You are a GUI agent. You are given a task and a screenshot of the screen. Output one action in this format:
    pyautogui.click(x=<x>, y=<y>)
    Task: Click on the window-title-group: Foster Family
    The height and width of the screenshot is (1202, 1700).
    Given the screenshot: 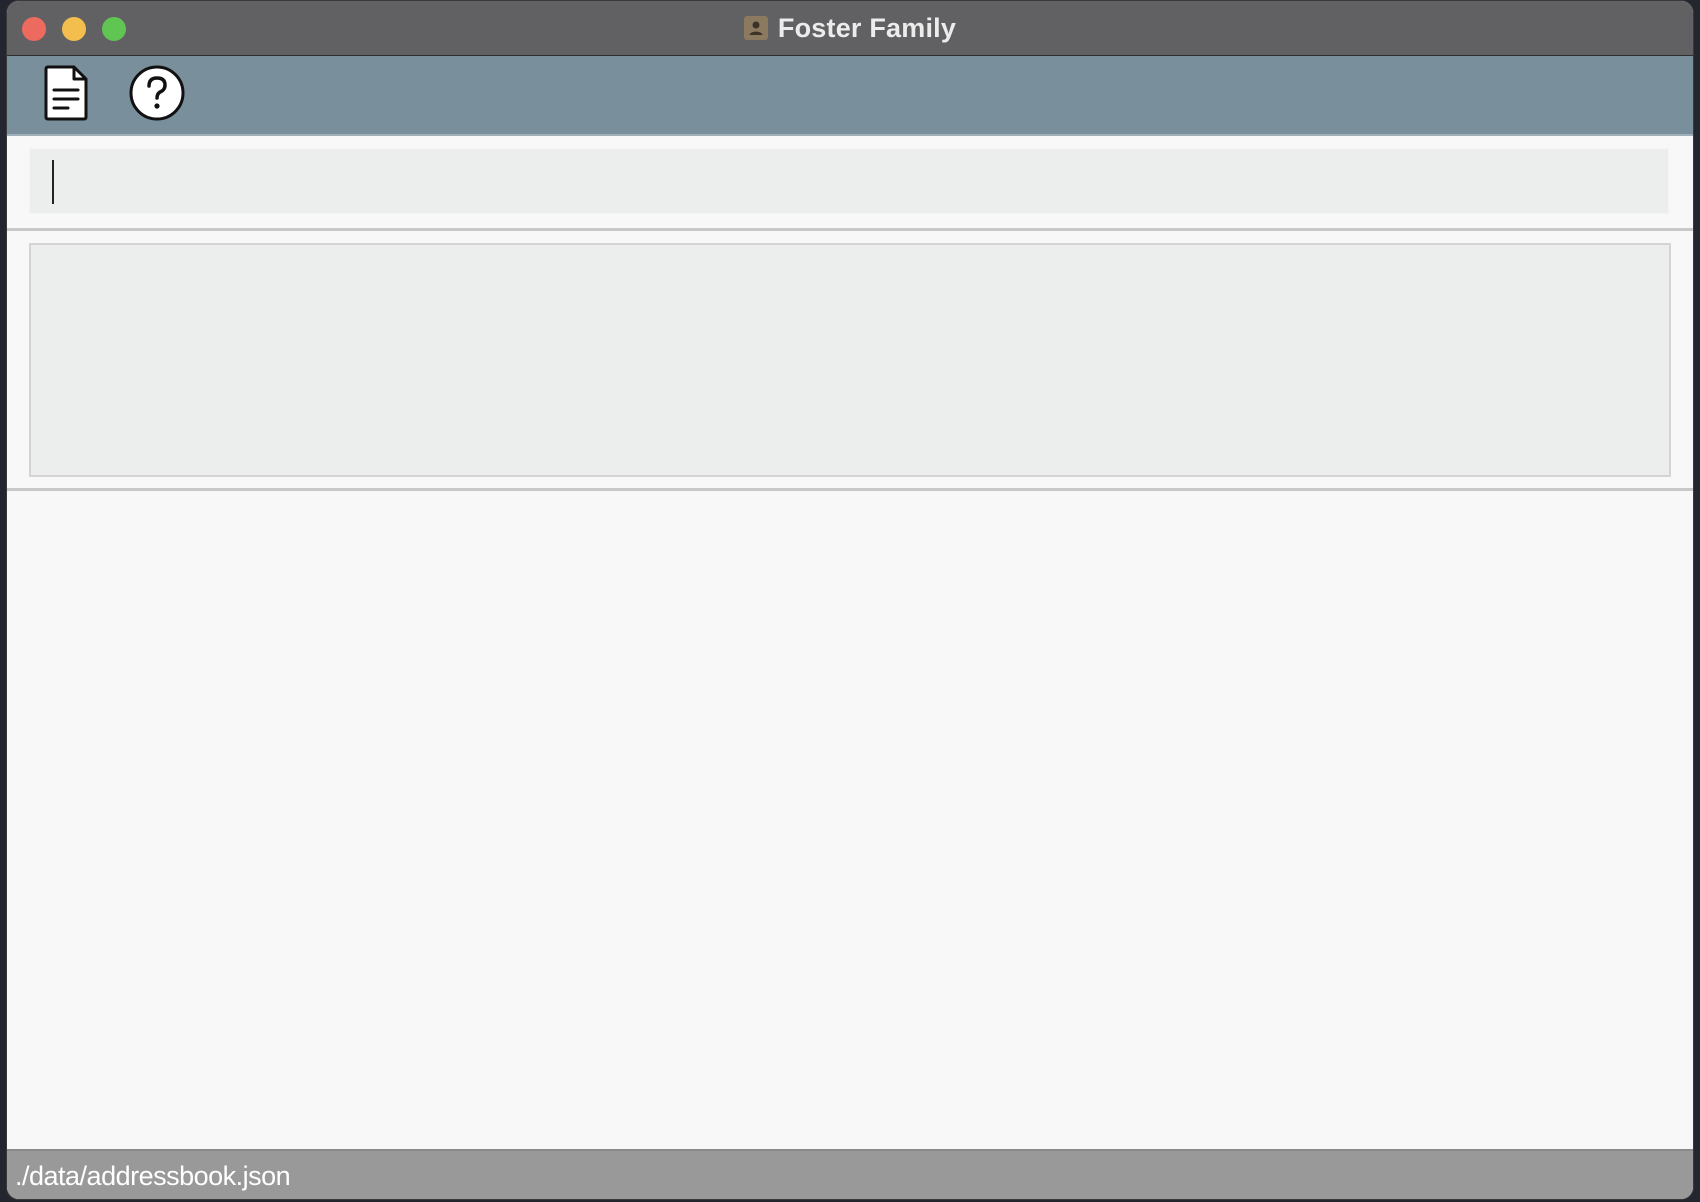 What is the action you would take?
    pyautogui.click(x=850, y=28)
    